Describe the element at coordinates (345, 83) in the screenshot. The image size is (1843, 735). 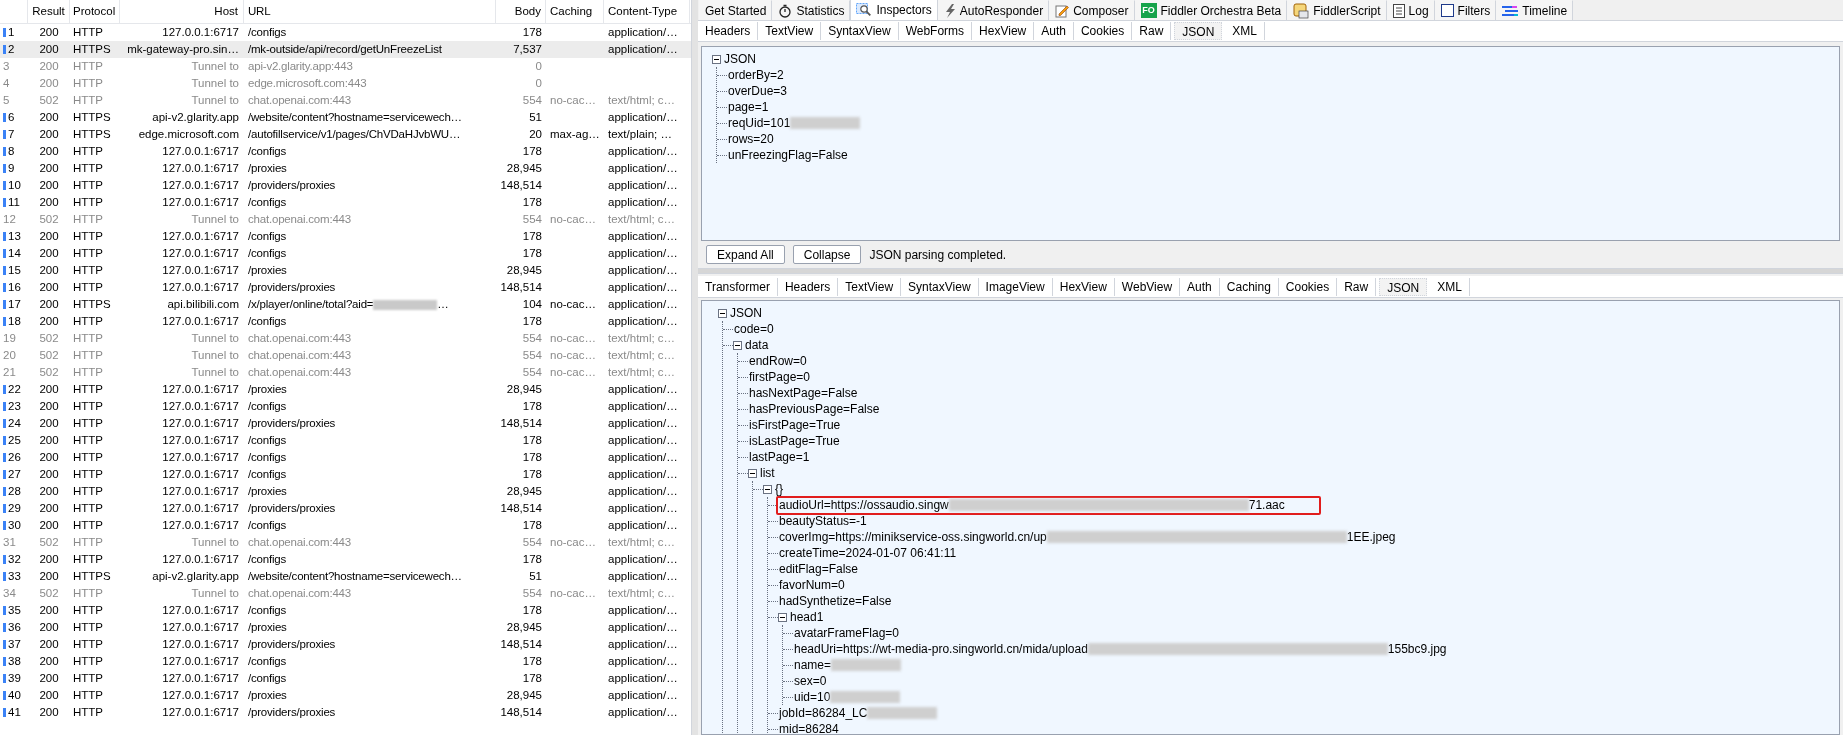
I see `session-row: 4 200 HTTP Tunnel to edge.microsoft.com:443 0` at that location.